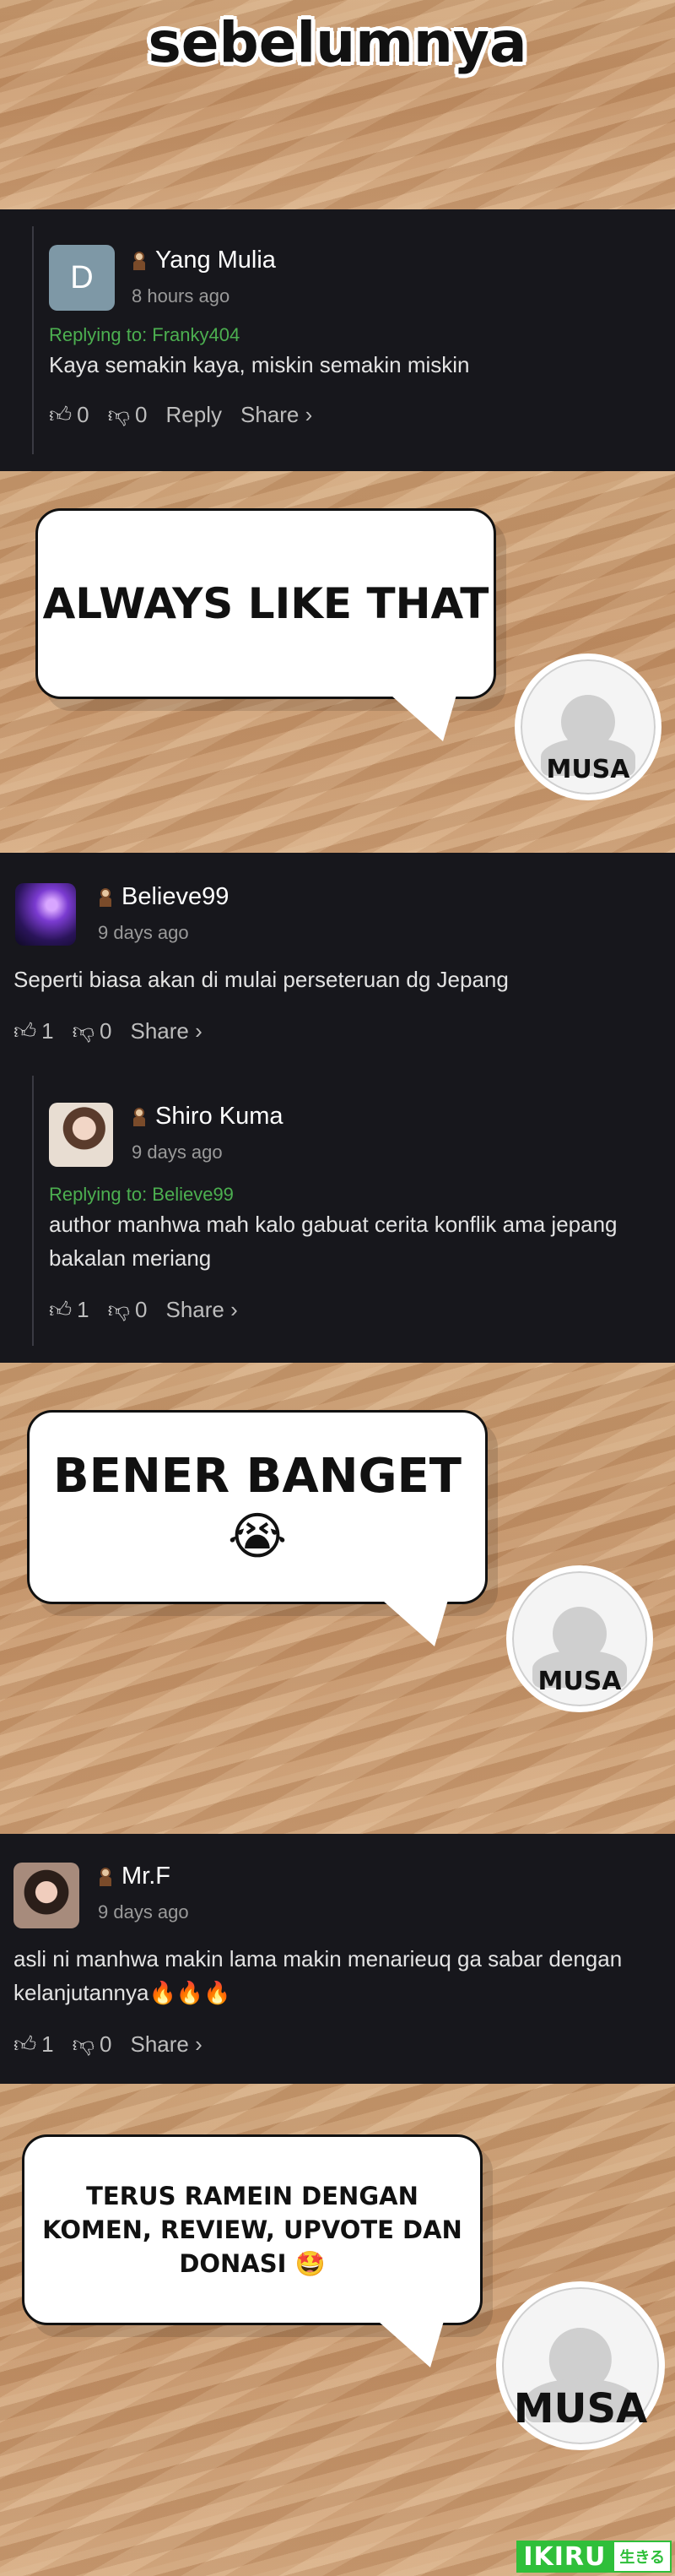  Describe the element at coordinates (337, 43) in the screenshot. I see `page-title: sebelumnya` at that location.